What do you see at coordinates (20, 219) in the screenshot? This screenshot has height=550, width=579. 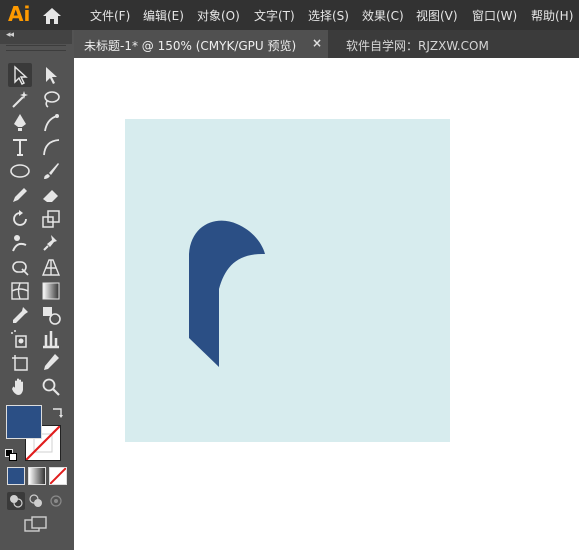 I see `rotate-tool-icon` at bounding box center [20, 219].